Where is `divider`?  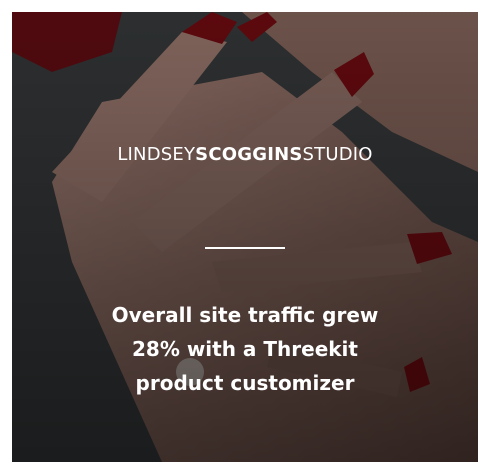 divider is located at coordinates (245, 248).